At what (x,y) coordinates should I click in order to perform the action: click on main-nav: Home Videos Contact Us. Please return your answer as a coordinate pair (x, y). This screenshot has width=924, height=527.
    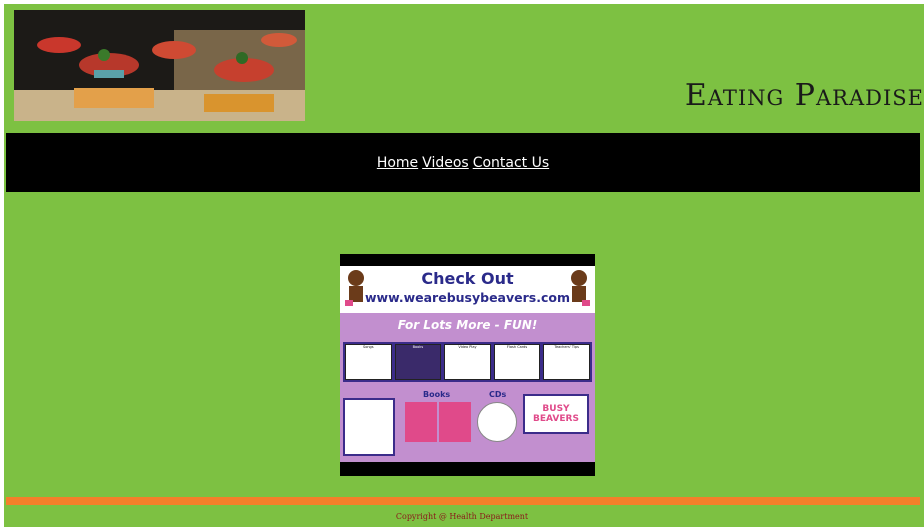
    Looking at the image, I should click on (463, 162).